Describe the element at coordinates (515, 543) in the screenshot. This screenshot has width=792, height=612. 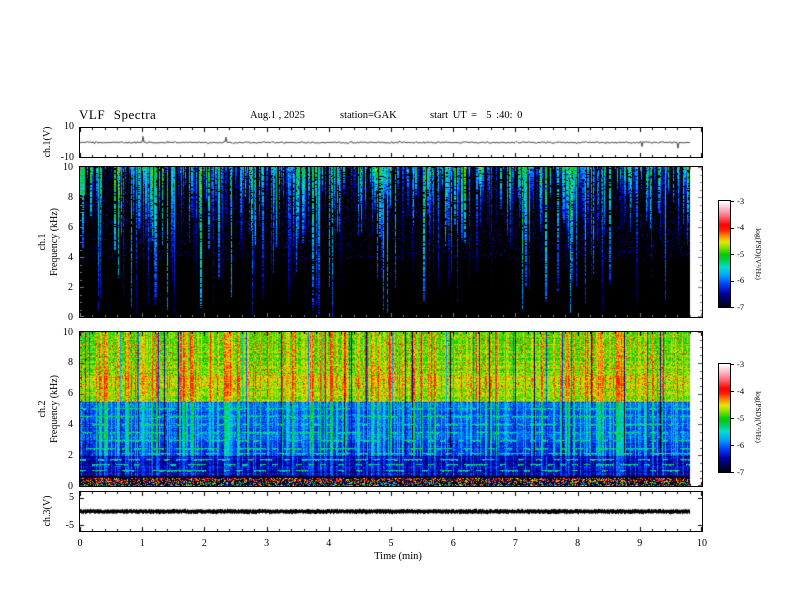
I see `x-tick-label: 7` at that location.